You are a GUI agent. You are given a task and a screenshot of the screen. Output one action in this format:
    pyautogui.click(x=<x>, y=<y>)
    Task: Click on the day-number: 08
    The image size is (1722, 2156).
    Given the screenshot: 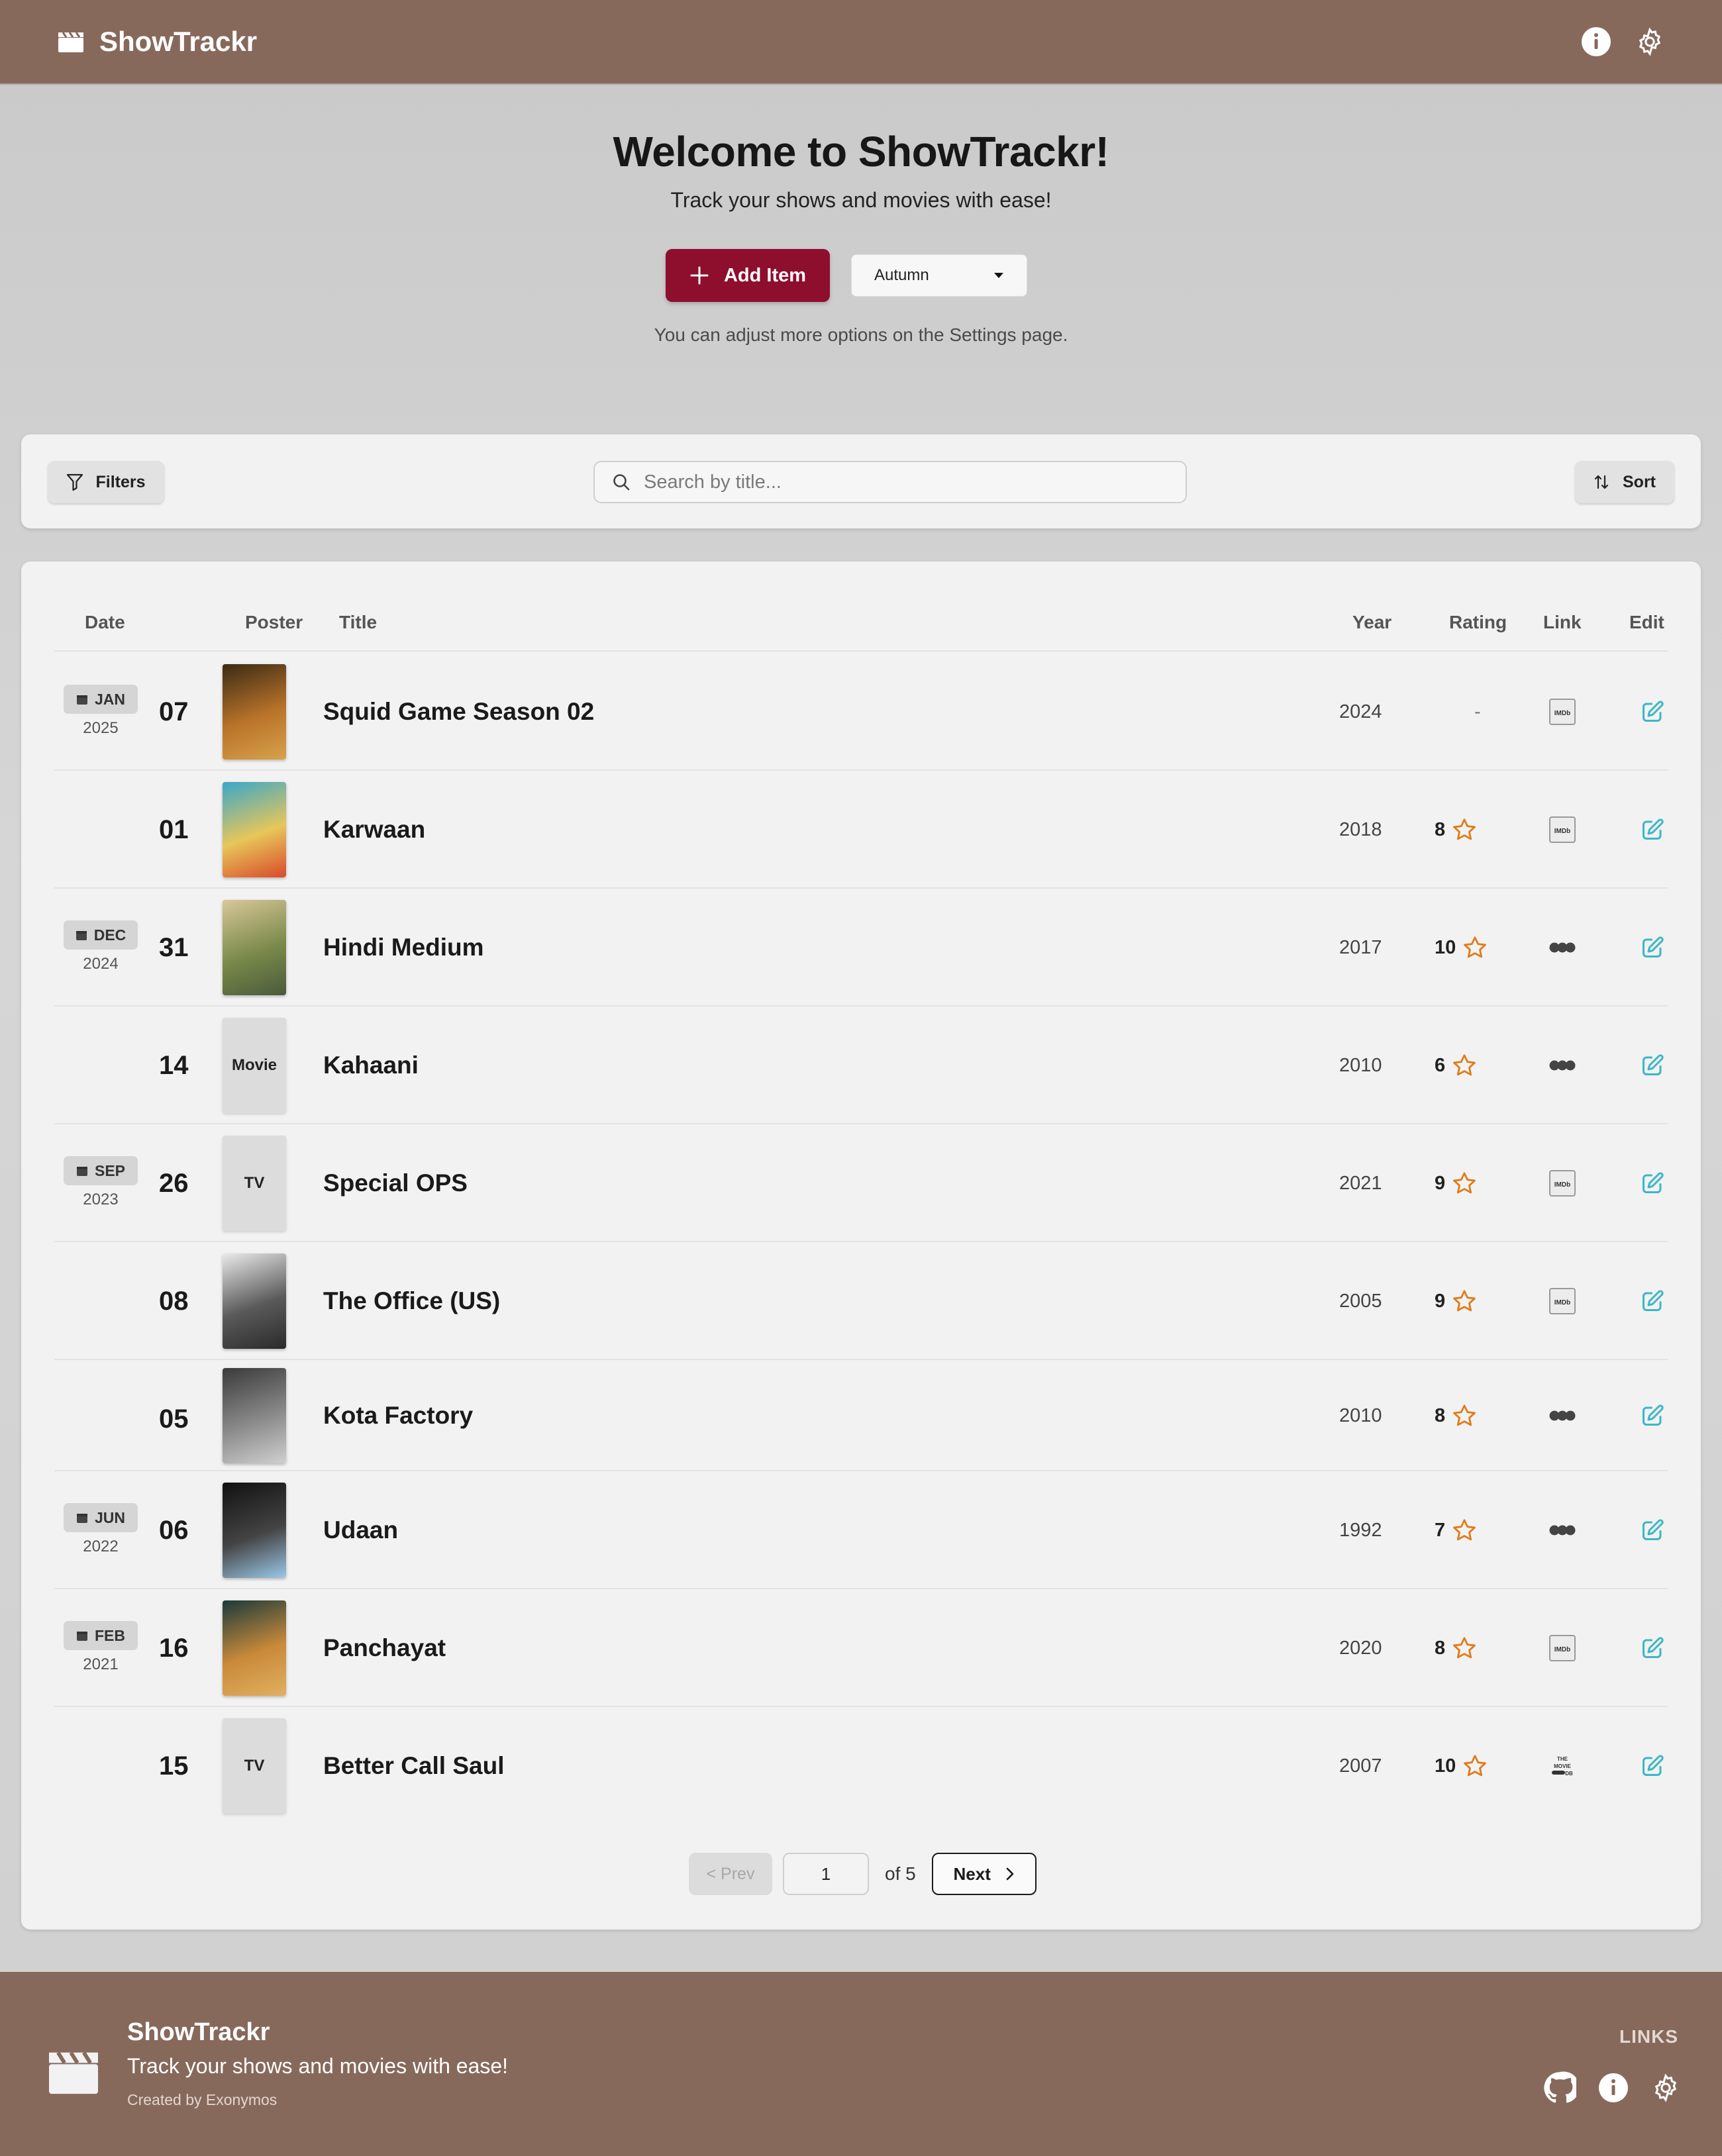 What is the action you would take?
    pyautogui.click(x=174, y=1301)
    